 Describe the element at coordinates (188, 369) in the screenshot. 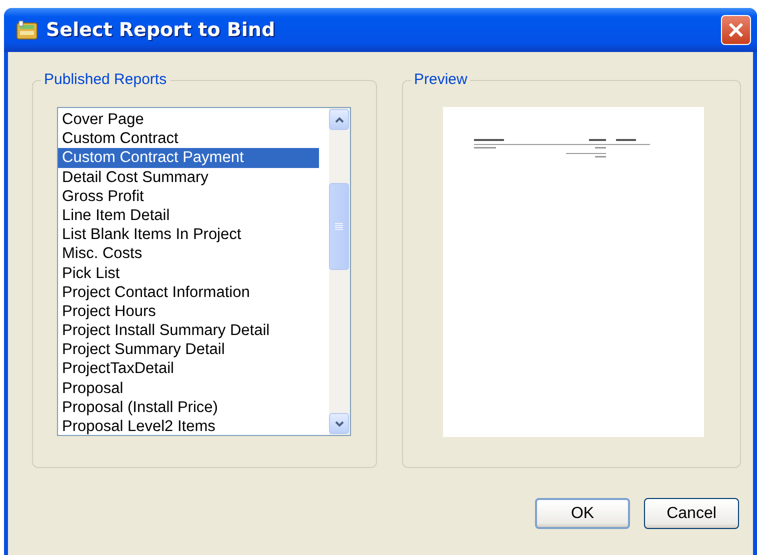

I see `list-item: ProjectTaxDetail` at that location.